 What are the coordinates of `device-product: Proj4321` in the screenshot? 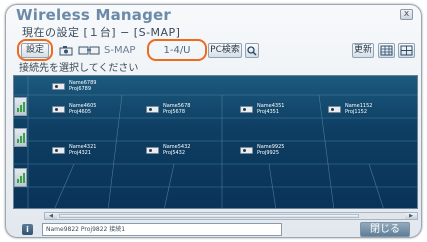 It's located at (80, 153).